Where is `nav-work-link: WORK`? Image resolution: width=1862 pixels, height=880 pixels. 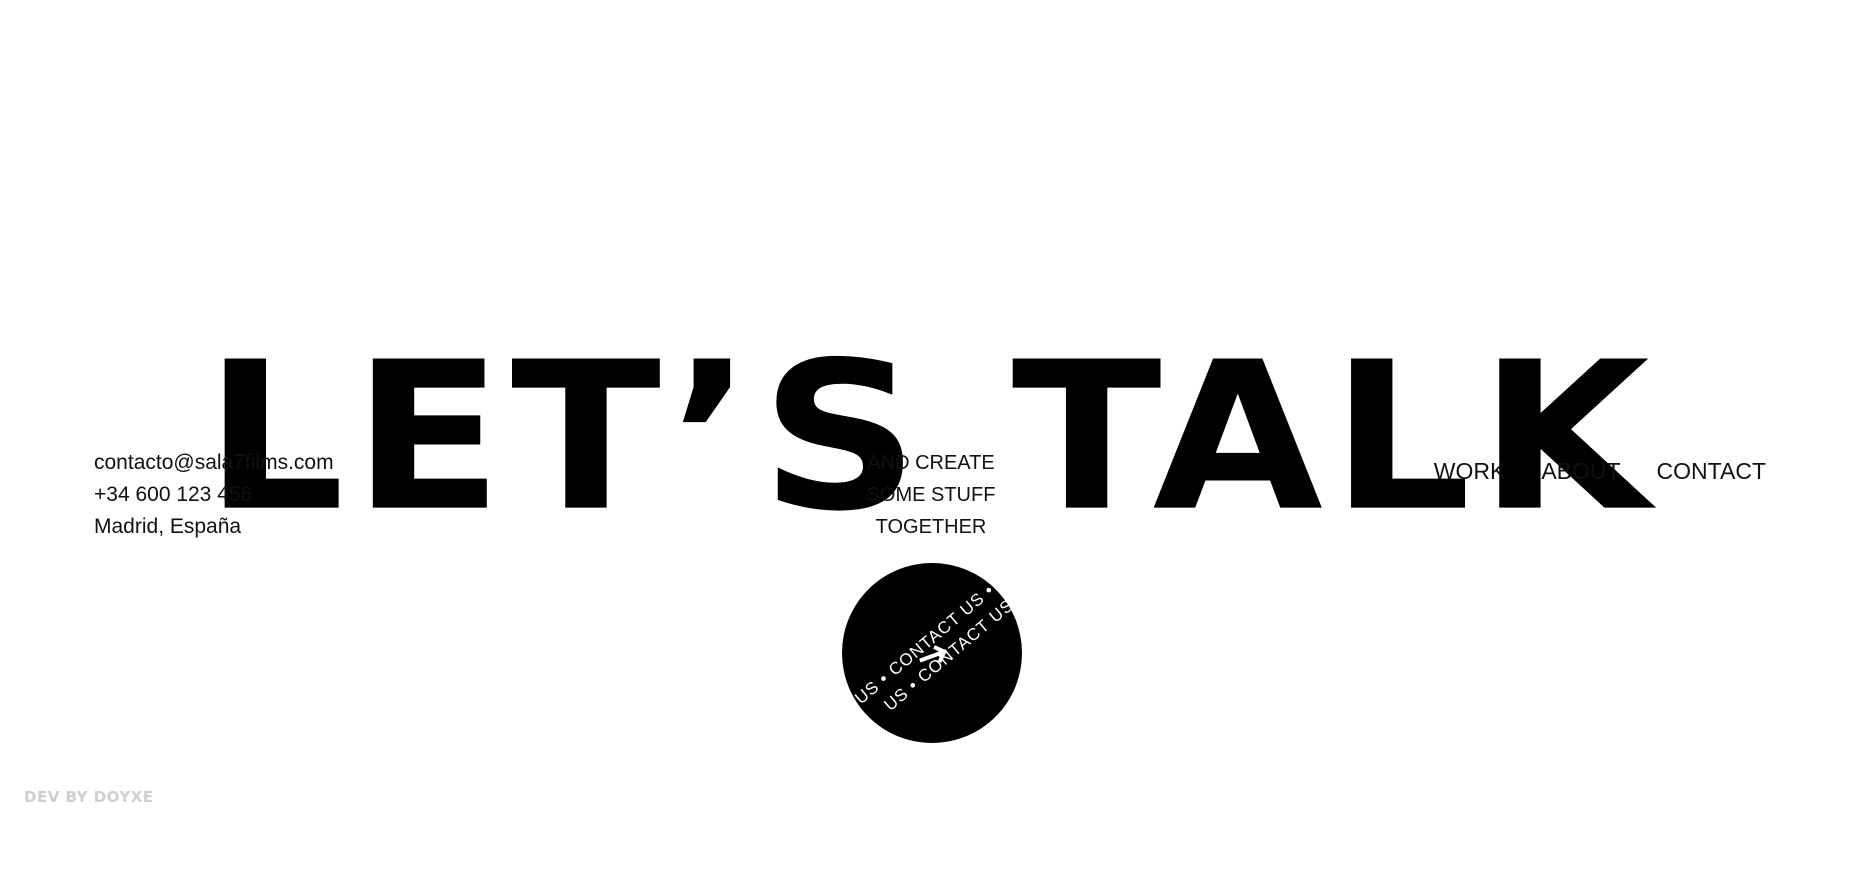
nav-work-link: WORK is located at coordinates (1470, 471).